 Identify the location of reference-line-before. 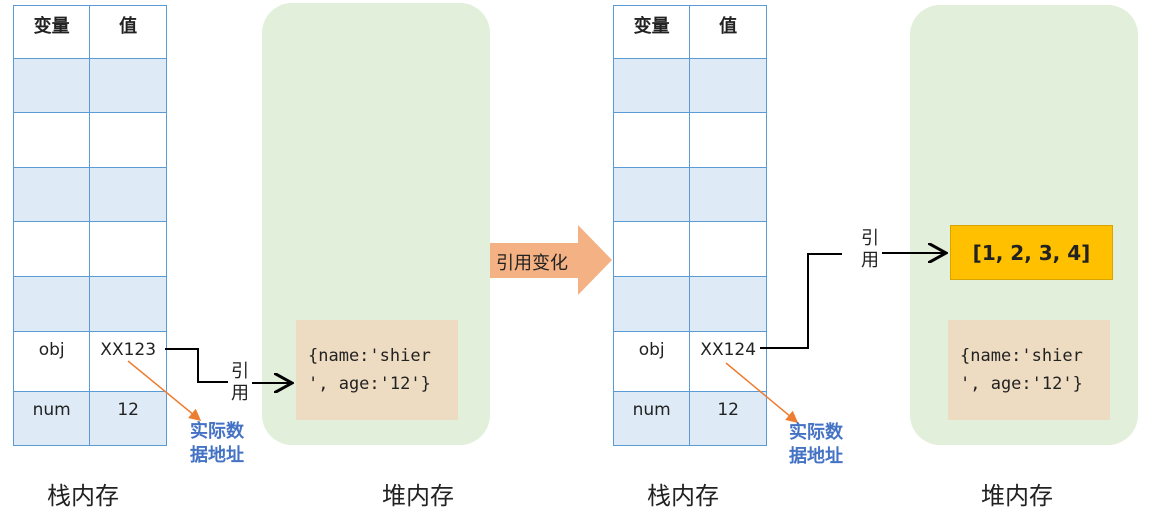
(196, 365).